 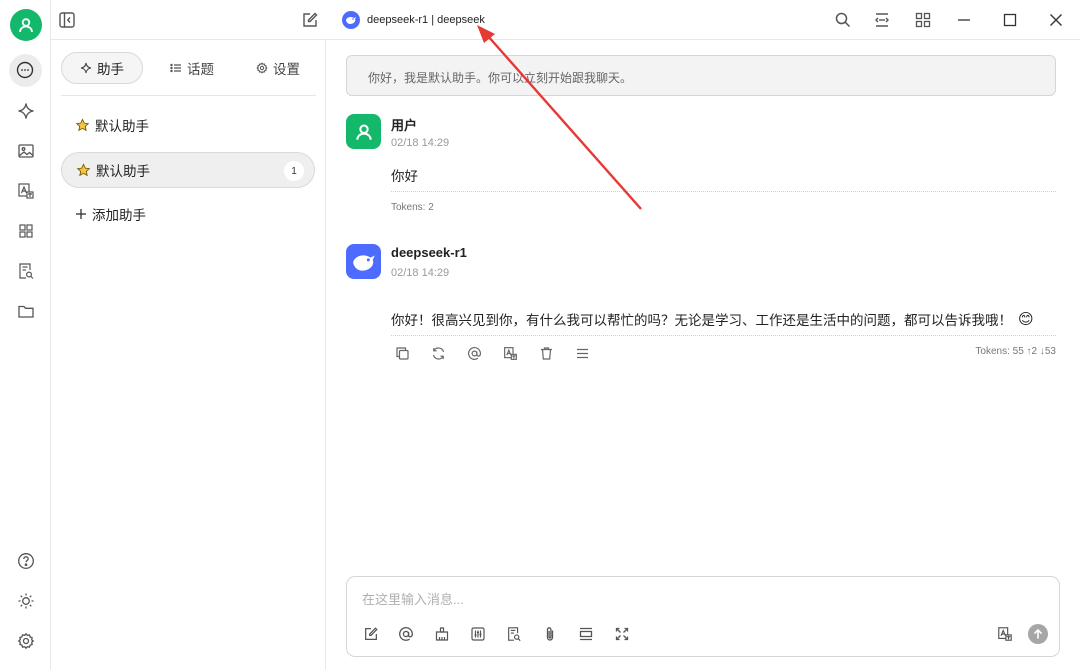 What do you see at coordinates (474, 353) in the screenshot?
I see `mention-icon` at bounding box center [474, 353].